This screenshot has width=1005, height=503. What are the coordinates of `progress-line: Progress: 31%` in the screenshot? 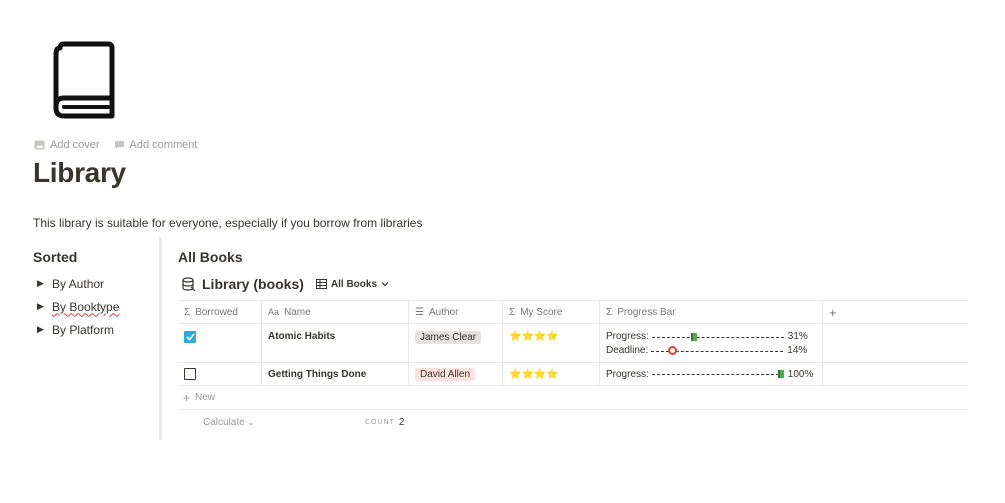 It's located at (707, 336).